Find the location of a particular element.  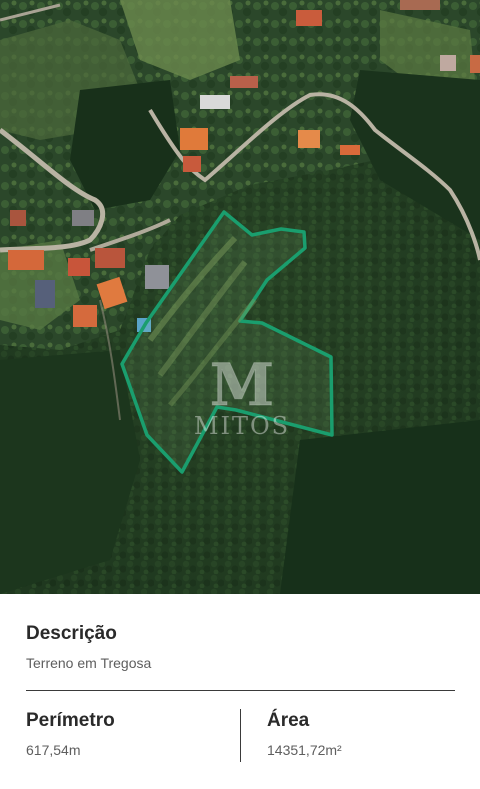

column-divider is located at coordinates (240, 735).